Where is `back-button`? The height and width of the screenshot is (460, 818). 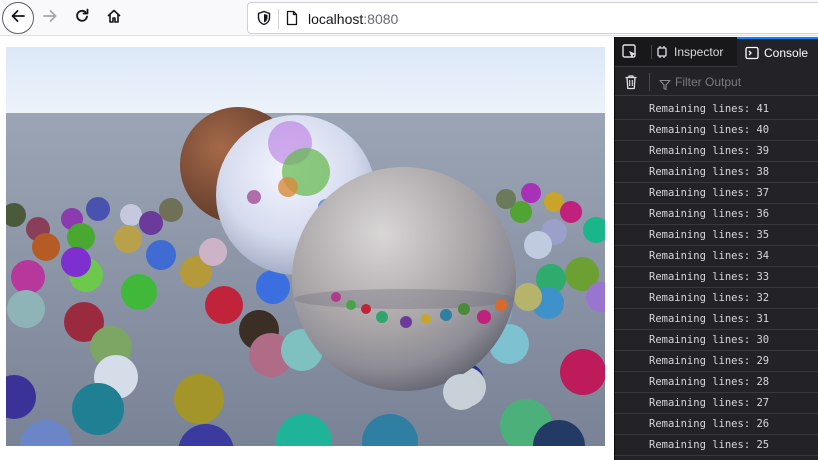
back-button is located at coordinates (18, 18).